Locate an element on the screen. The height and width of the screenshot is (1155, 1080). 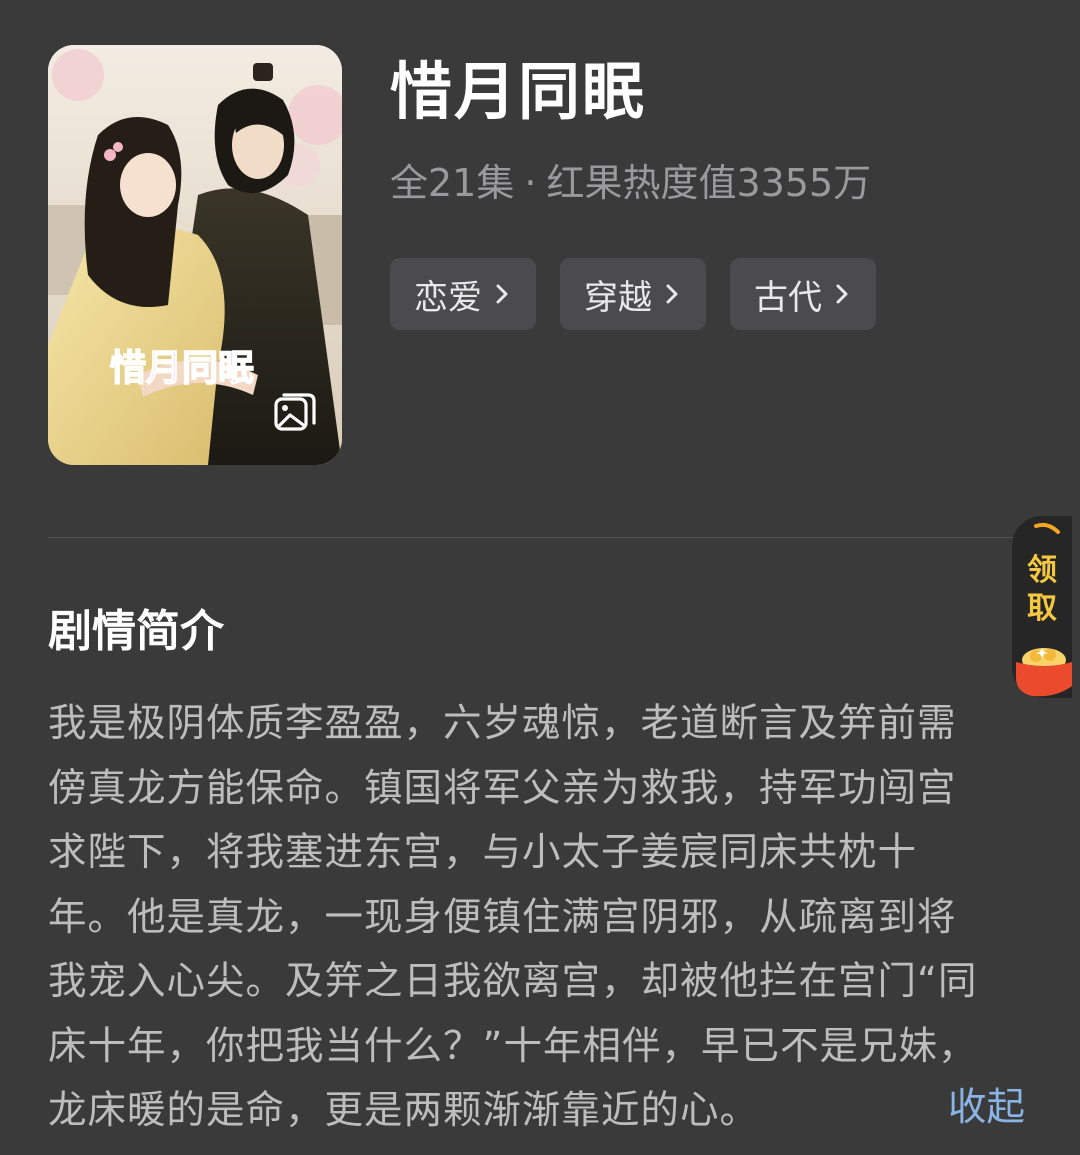
synopsis-line: 床十年，你把我当什么？”十年相伴，早已不是兄妹， is located at coordinates (513, 1046).